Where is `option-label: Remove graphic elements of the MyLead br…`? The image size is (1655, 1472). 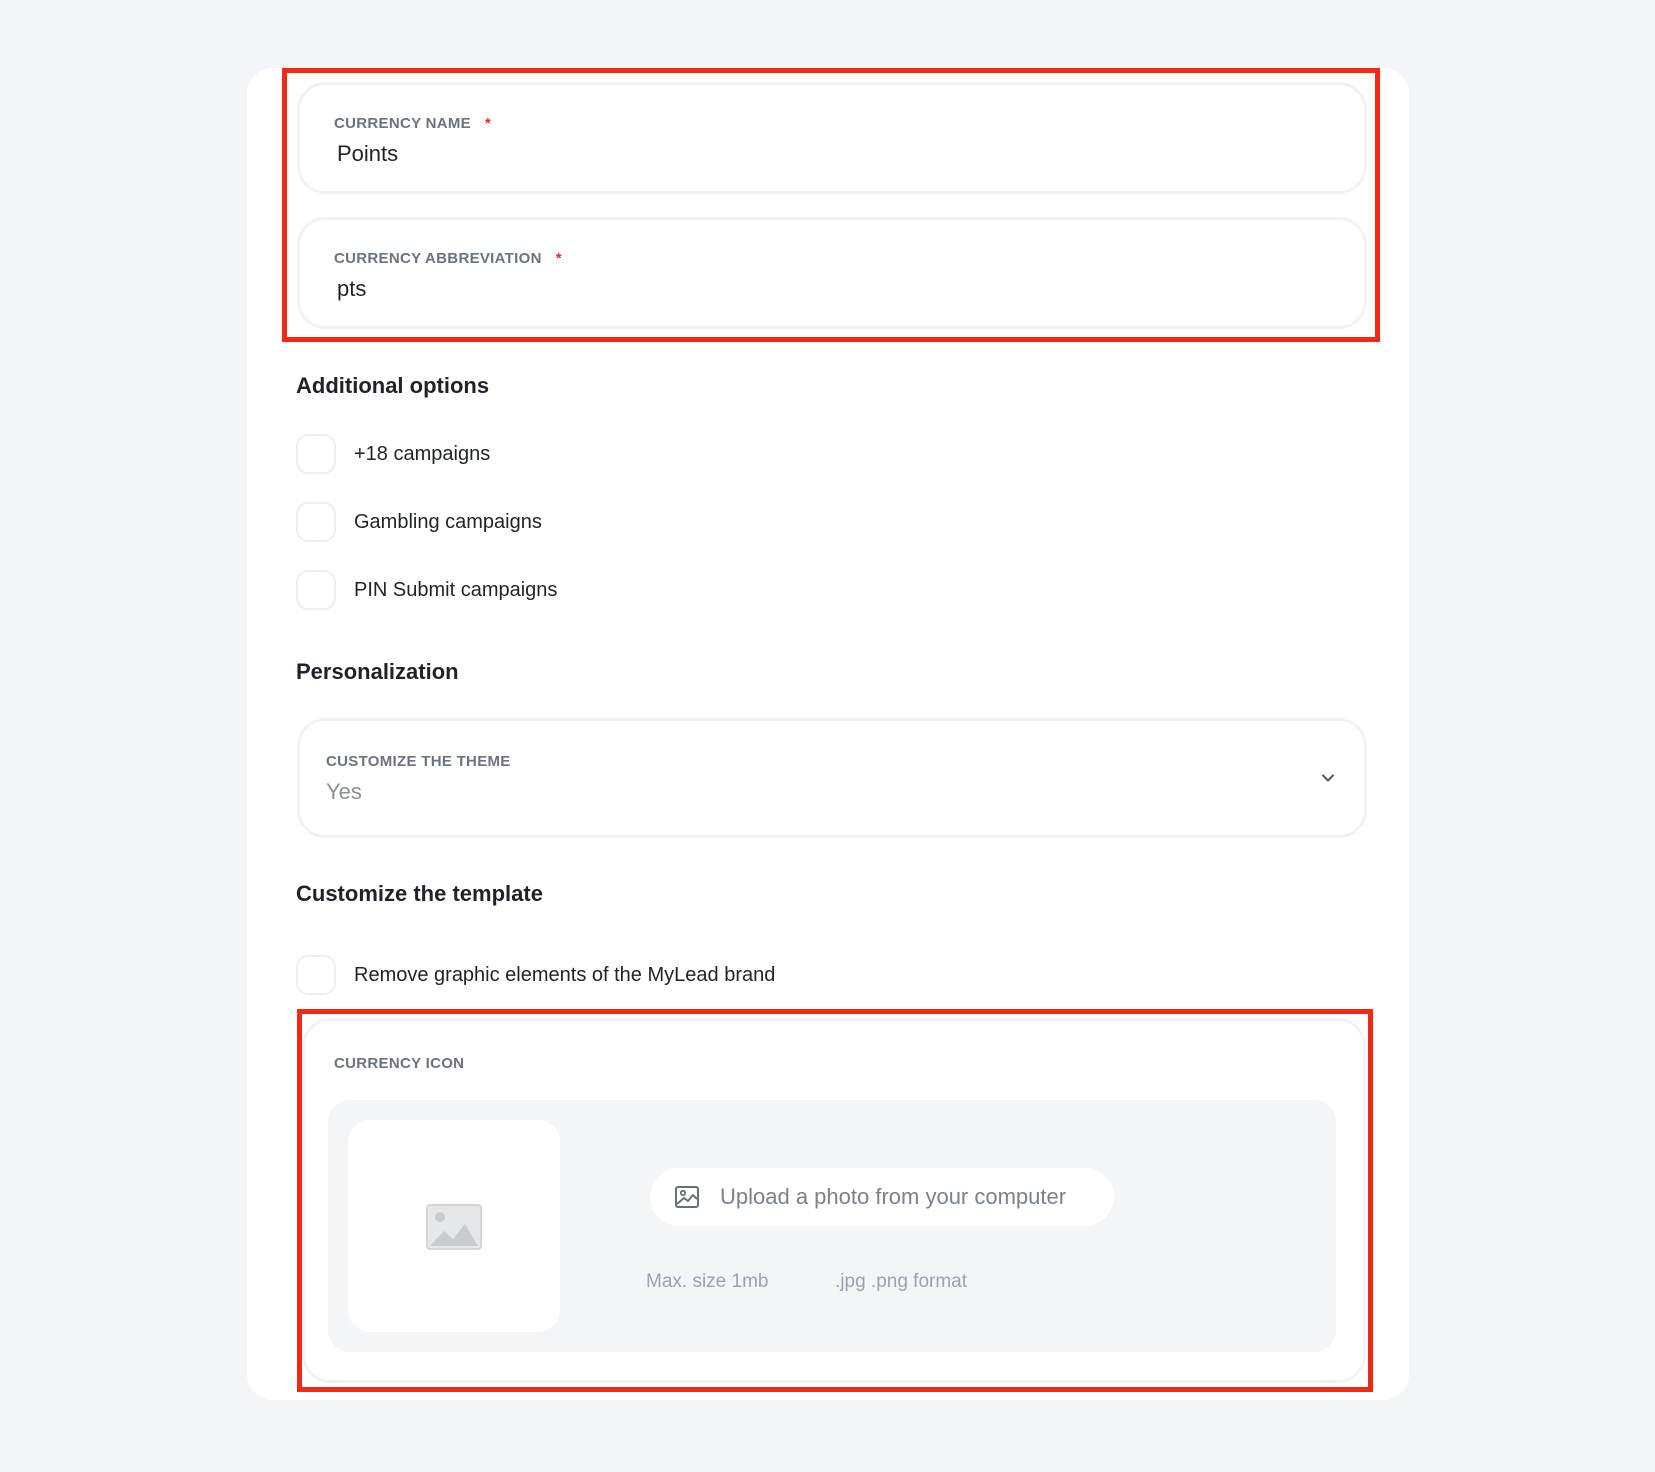
option-label: Remove graphic elements of the MyLead br… is located at coordinates (565, 974).